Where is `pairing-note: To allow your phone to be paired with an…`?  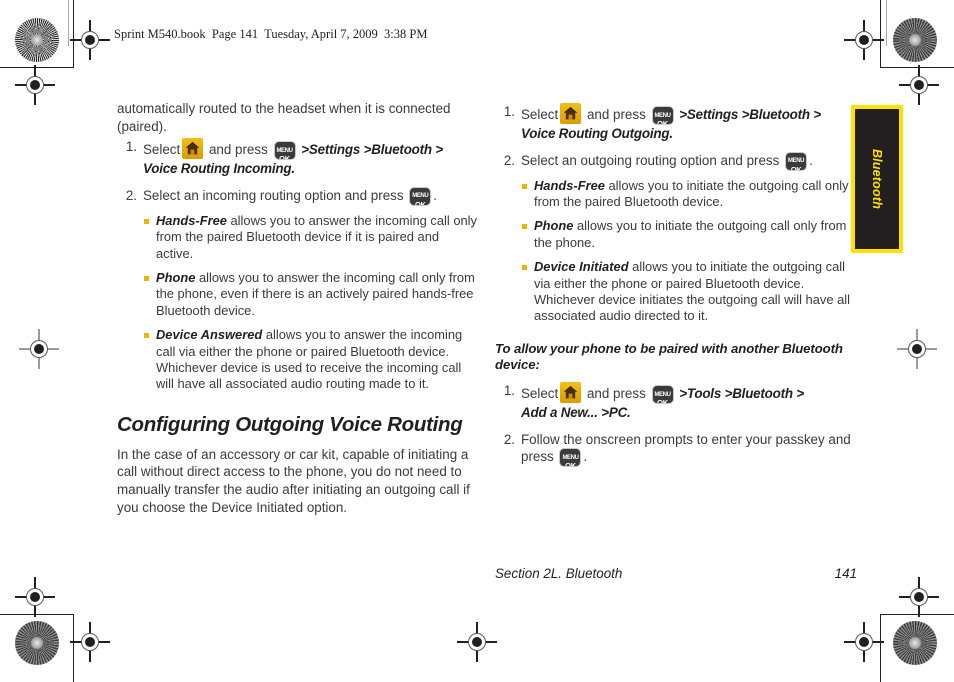
pairing-note: To allow your phone to be paired with an… is located at coordinates (669, 356).